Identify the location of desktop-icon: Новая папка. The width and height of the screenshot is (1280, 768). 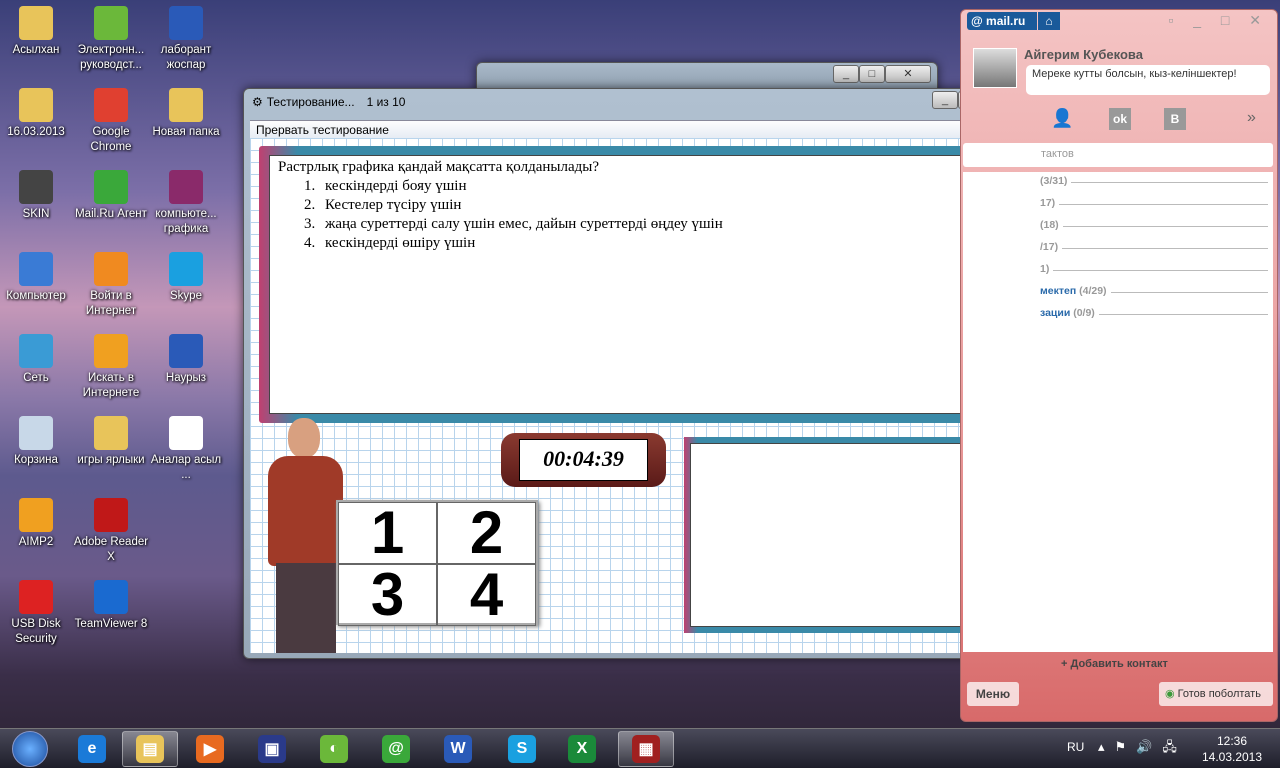
(186, 112).